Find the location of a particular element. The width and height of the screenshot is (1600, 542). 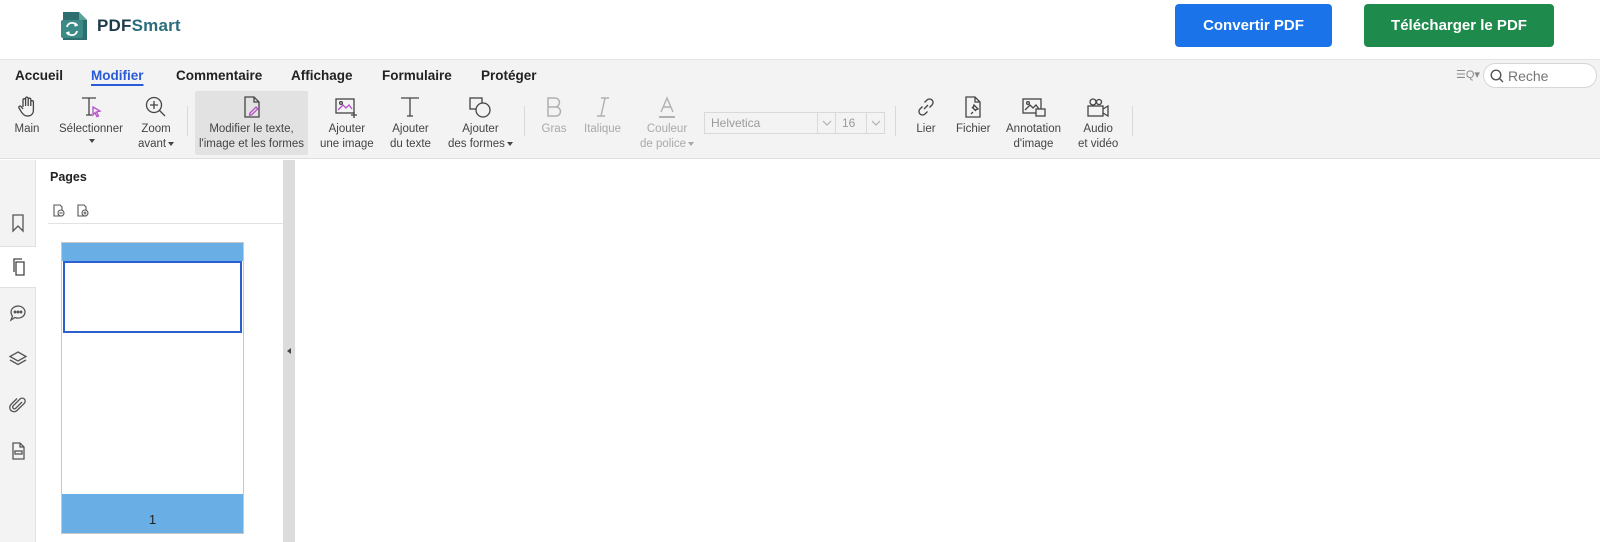

thumbnail-header is located at coordinates (152, 252).